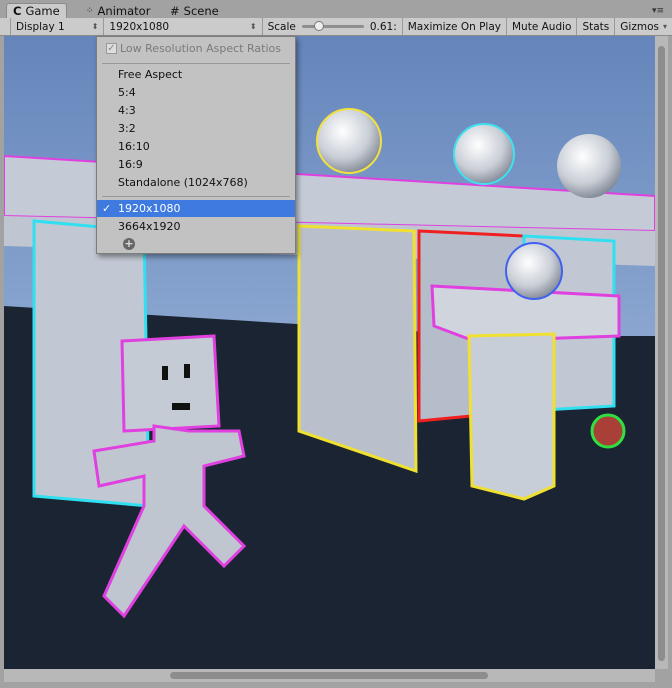 This screenshot has height=688, width=672. Describe the element at coordinates (111, 48) in the screenshot. I see `checkbox-icon: ✓` at that location.